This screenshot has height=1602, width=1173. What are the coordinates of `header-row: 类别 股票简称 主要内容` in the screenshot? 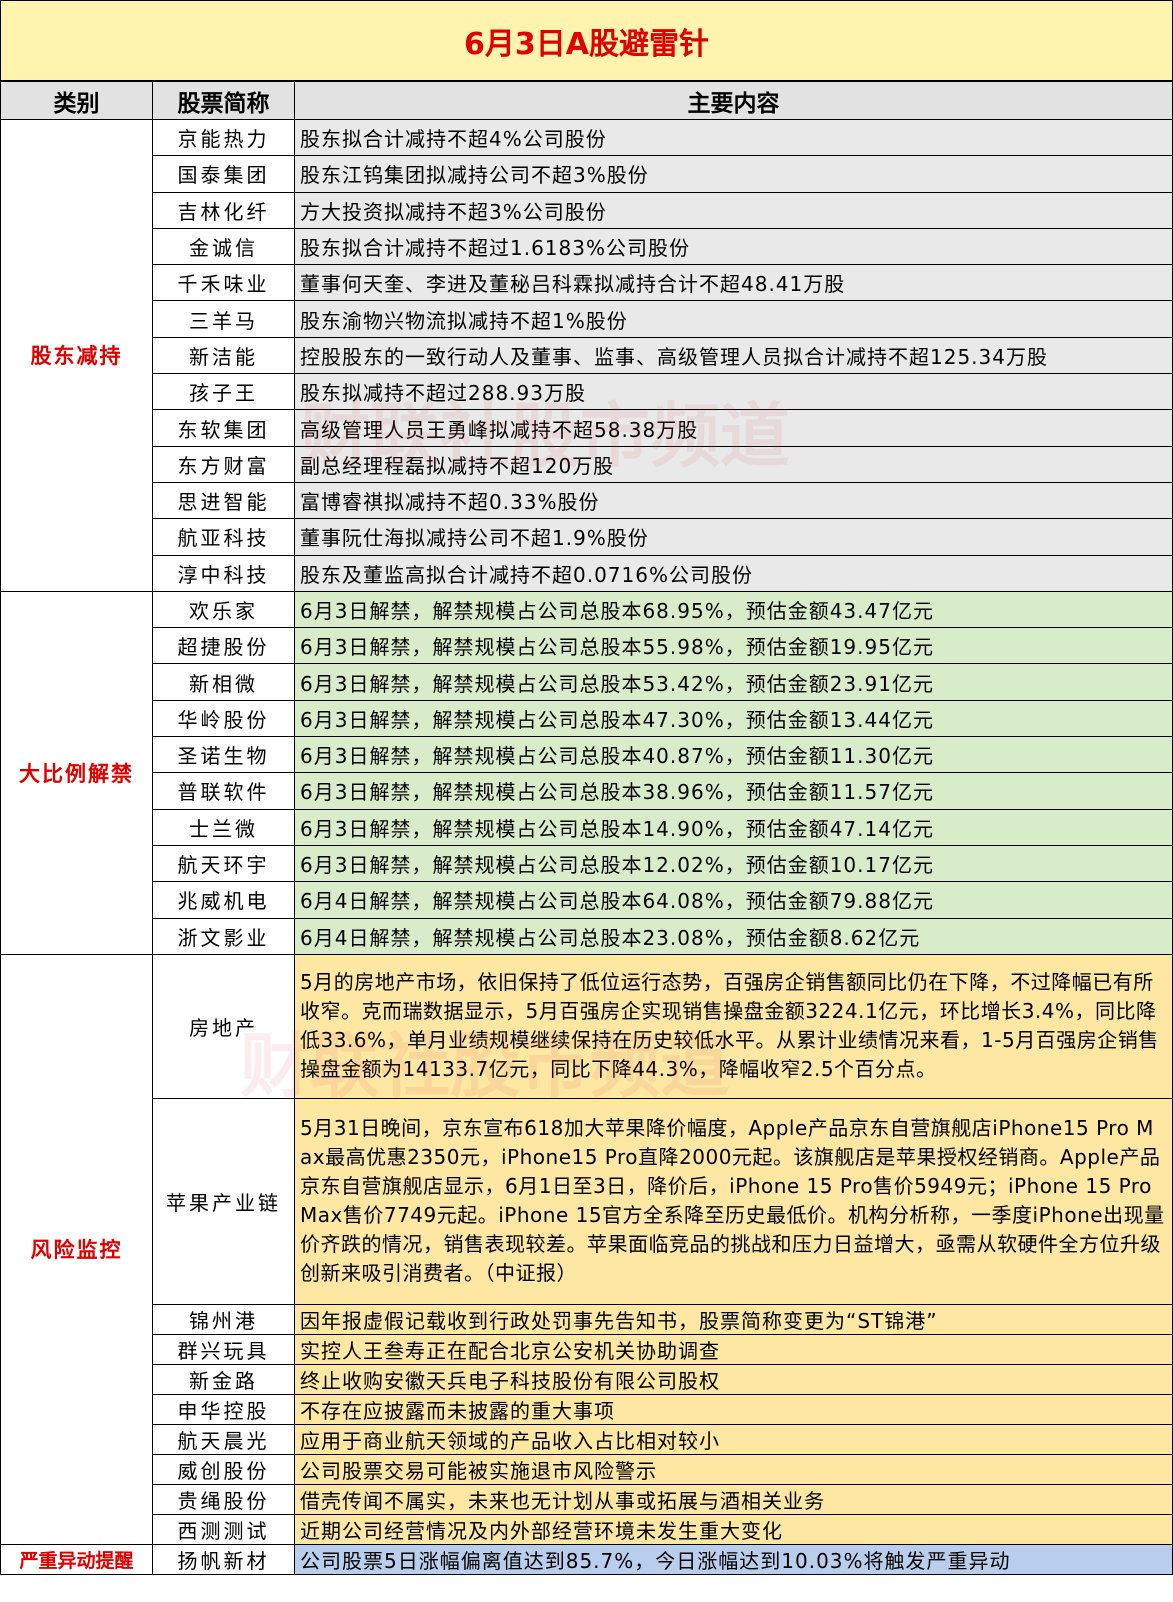 It's located at (586, 100).